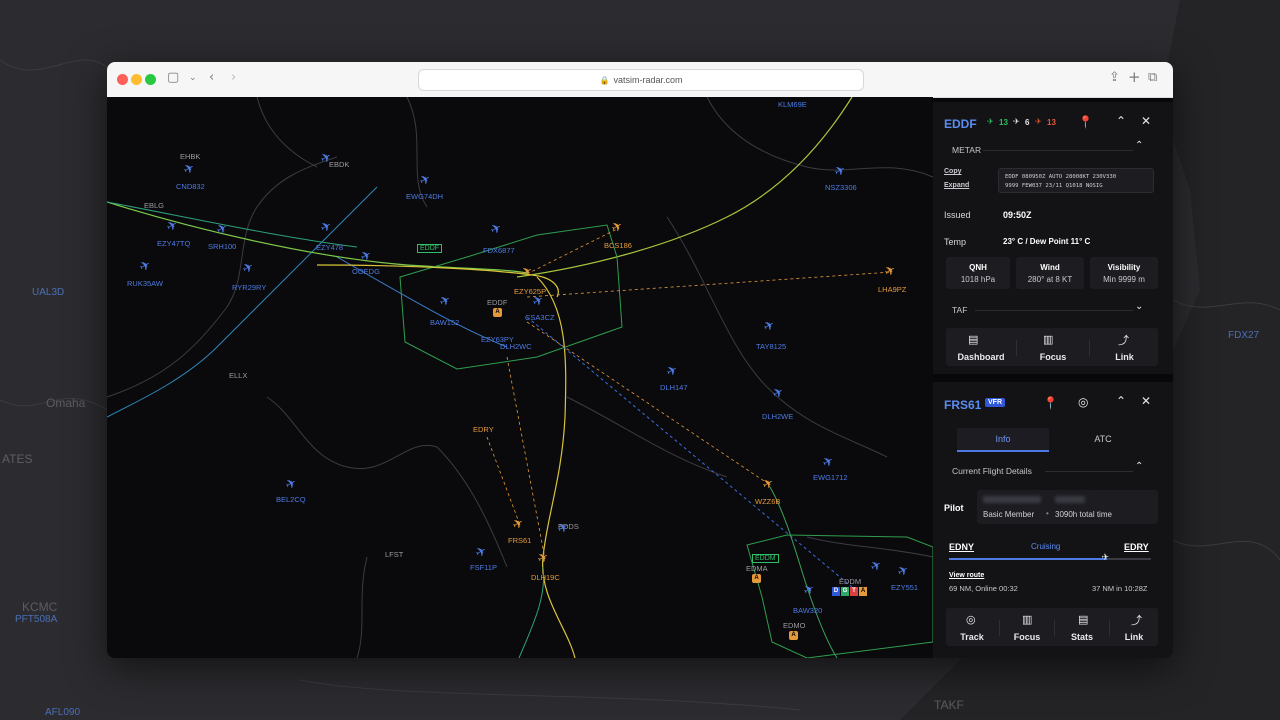 The image size is (1280, 720). Describe the element at coordinates (966, 575) in the screenshot. I see `view-route-link: View route` at that location.